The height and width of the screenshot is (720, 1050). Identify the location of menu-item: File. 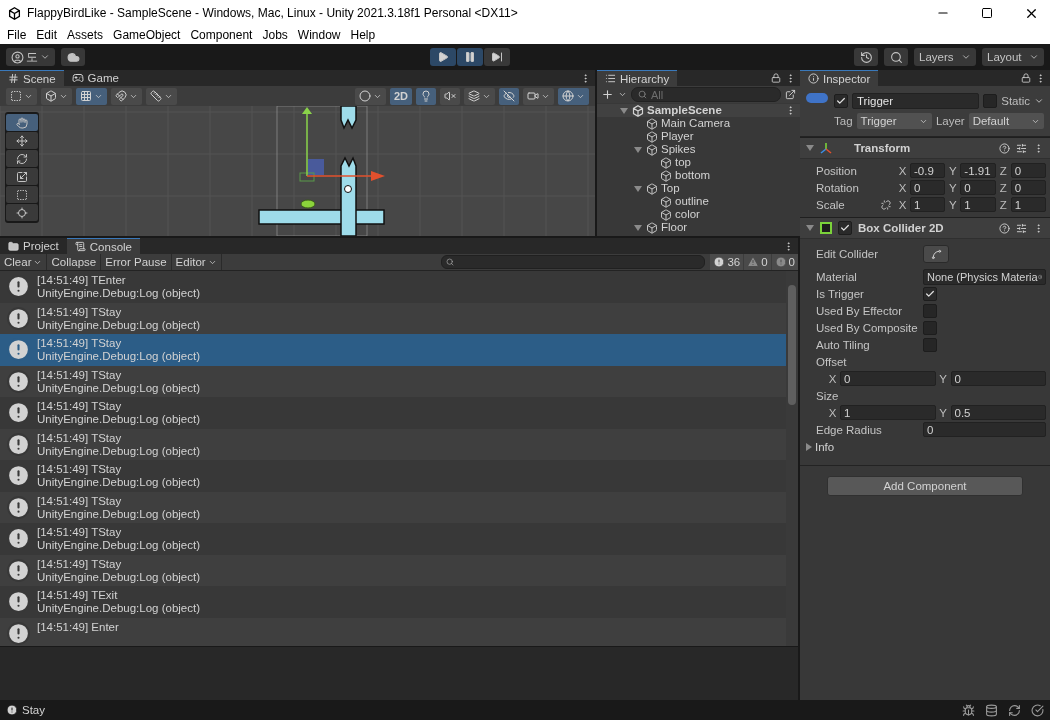
(17, 35).